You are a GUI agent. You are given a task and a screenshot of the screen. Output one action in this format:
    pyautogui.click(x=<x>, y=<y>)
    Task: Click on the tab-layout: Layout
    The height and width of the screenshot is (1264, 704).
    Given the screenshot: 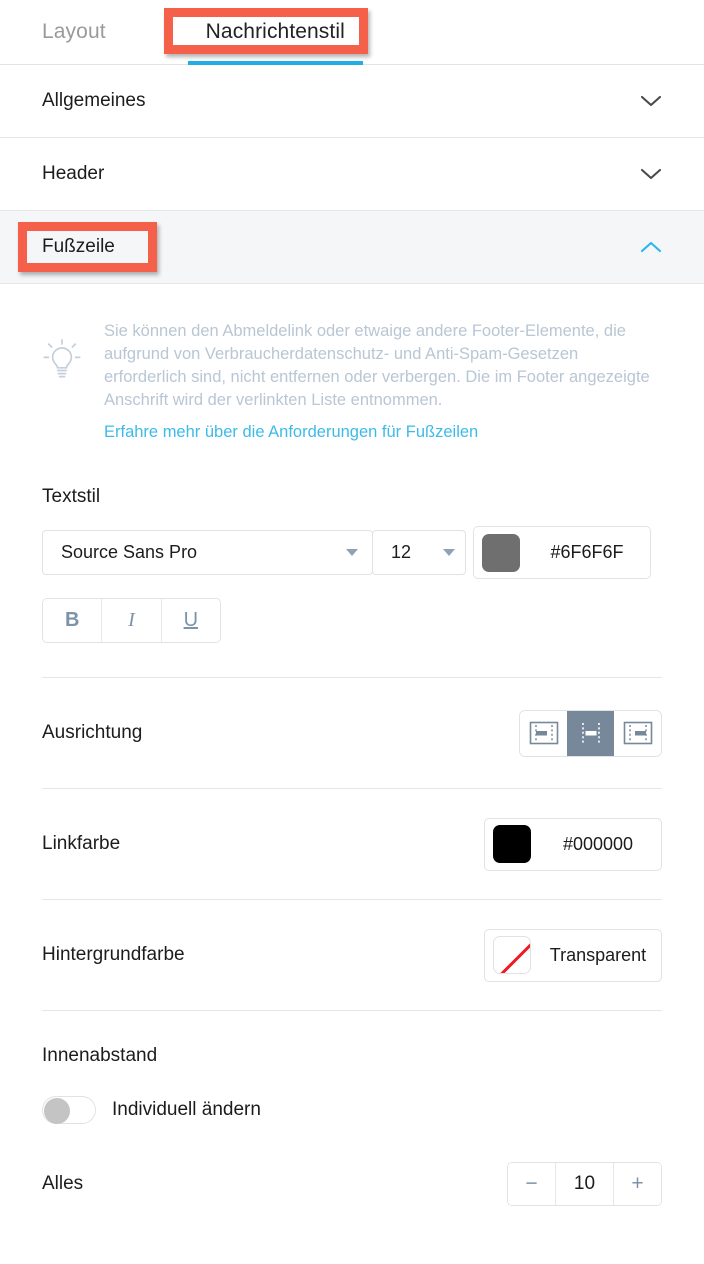 What is the action you would take?
    pyautogui.click(x=84, y=32)
    